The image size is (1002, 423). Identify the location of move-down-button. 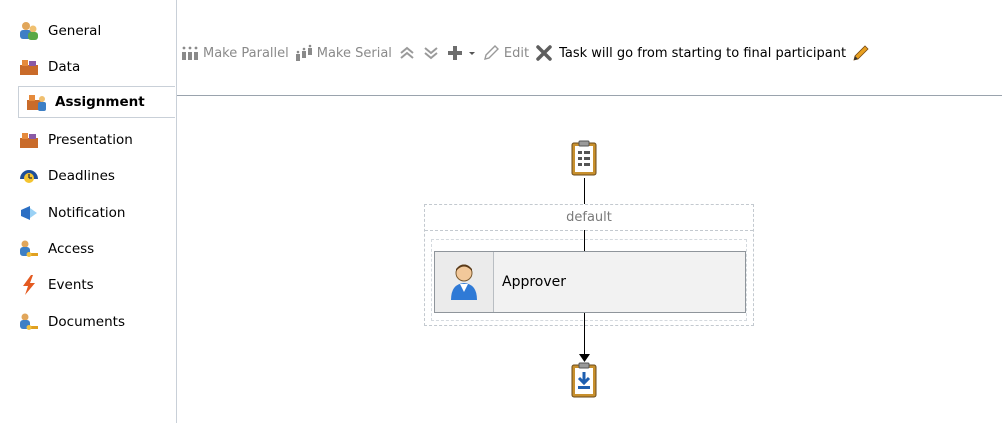
(431, 53).